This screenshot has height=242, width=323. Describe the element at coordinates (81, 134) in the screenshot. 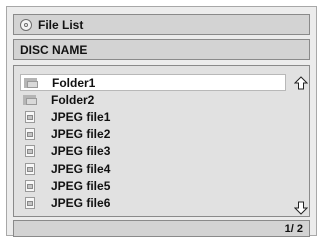

I see `list-item-label: JPEG file2` at that location.